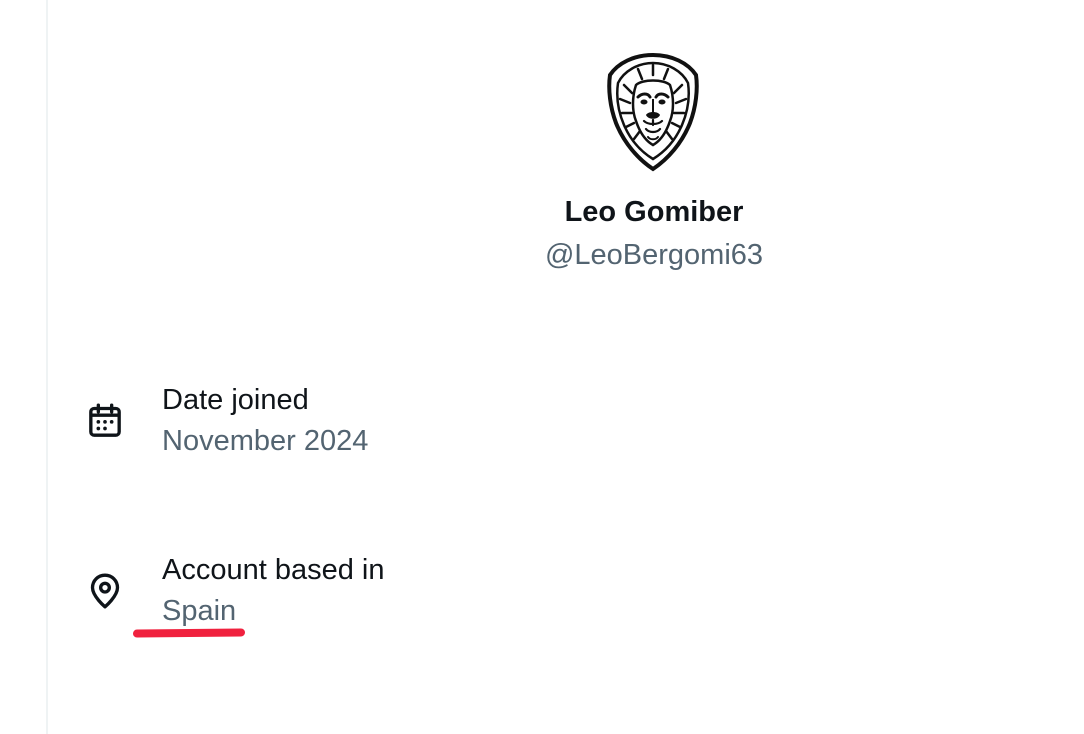 The width and height of the screenshot is (1084, 734). I want to click on account-based-in-value: Spain, so click(199, 611).